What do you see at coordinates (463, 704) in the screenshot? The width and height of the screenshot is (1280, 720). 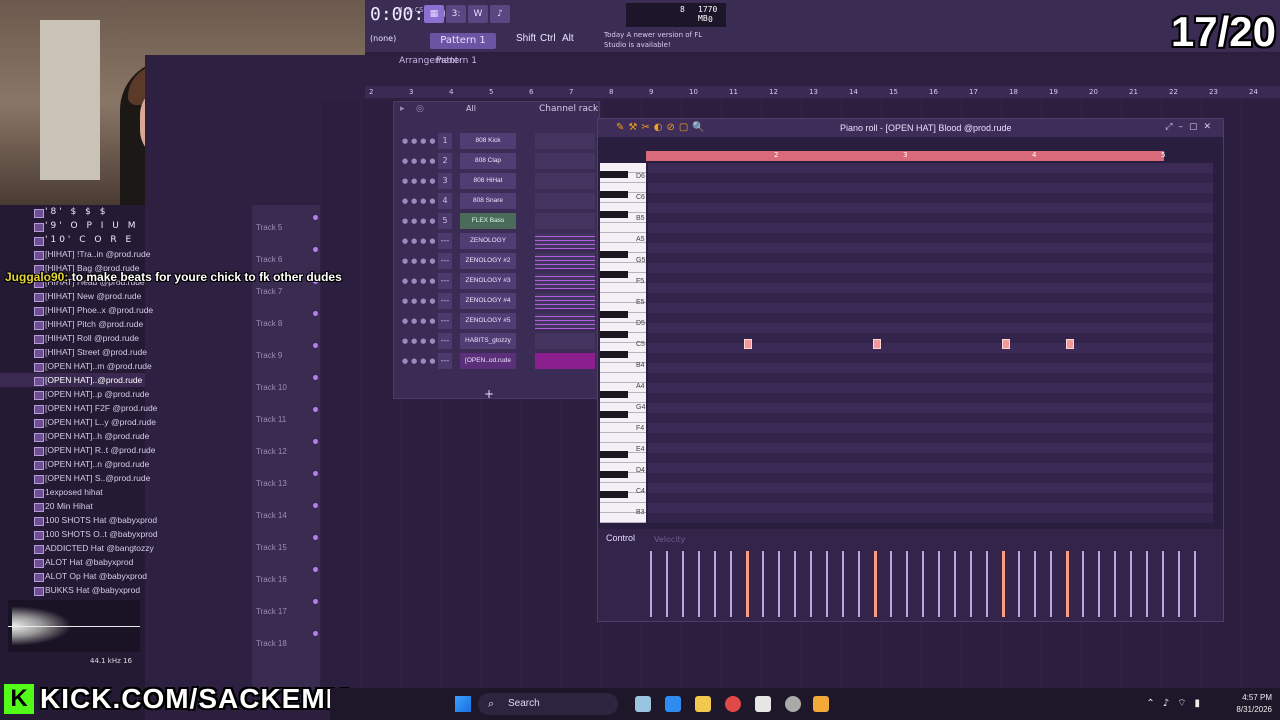 I see `windows-start-icon` at bounding box center [463, 704].